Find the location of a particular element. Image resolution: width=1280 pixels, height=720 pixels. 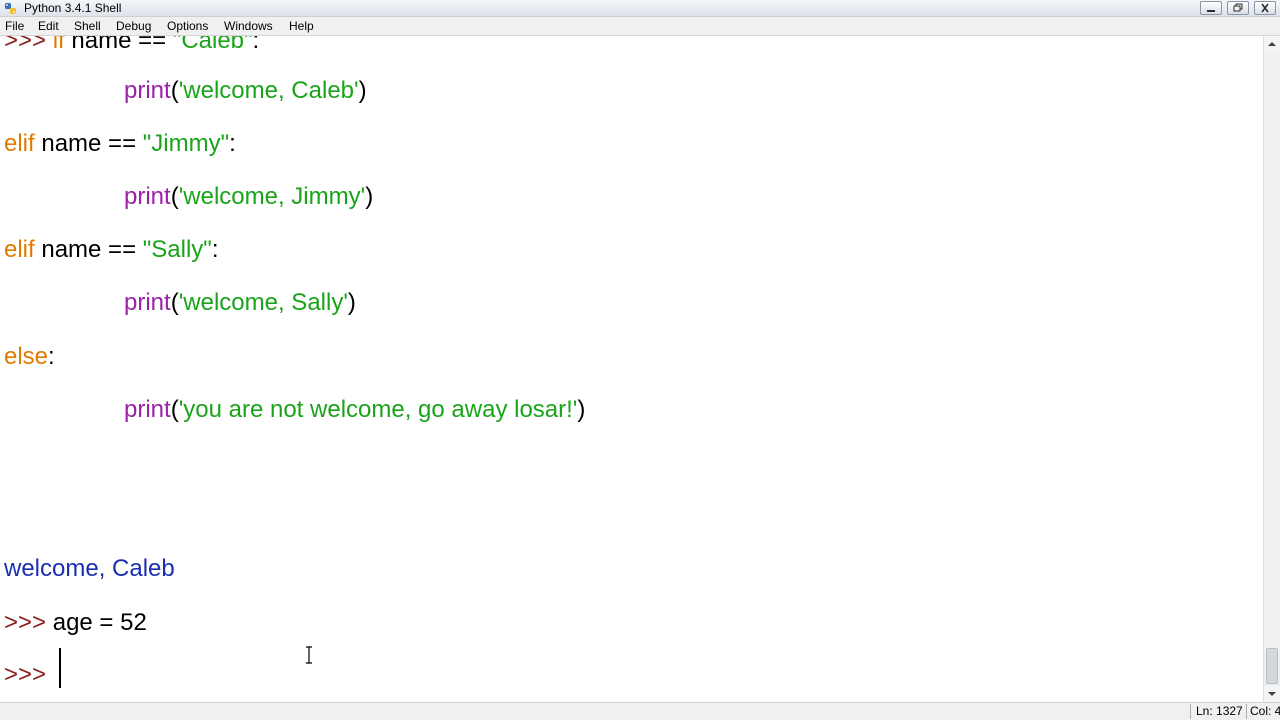

code-line-elif-jimmy: elif name == "Jimmy": is located at coordinates (120, 144).